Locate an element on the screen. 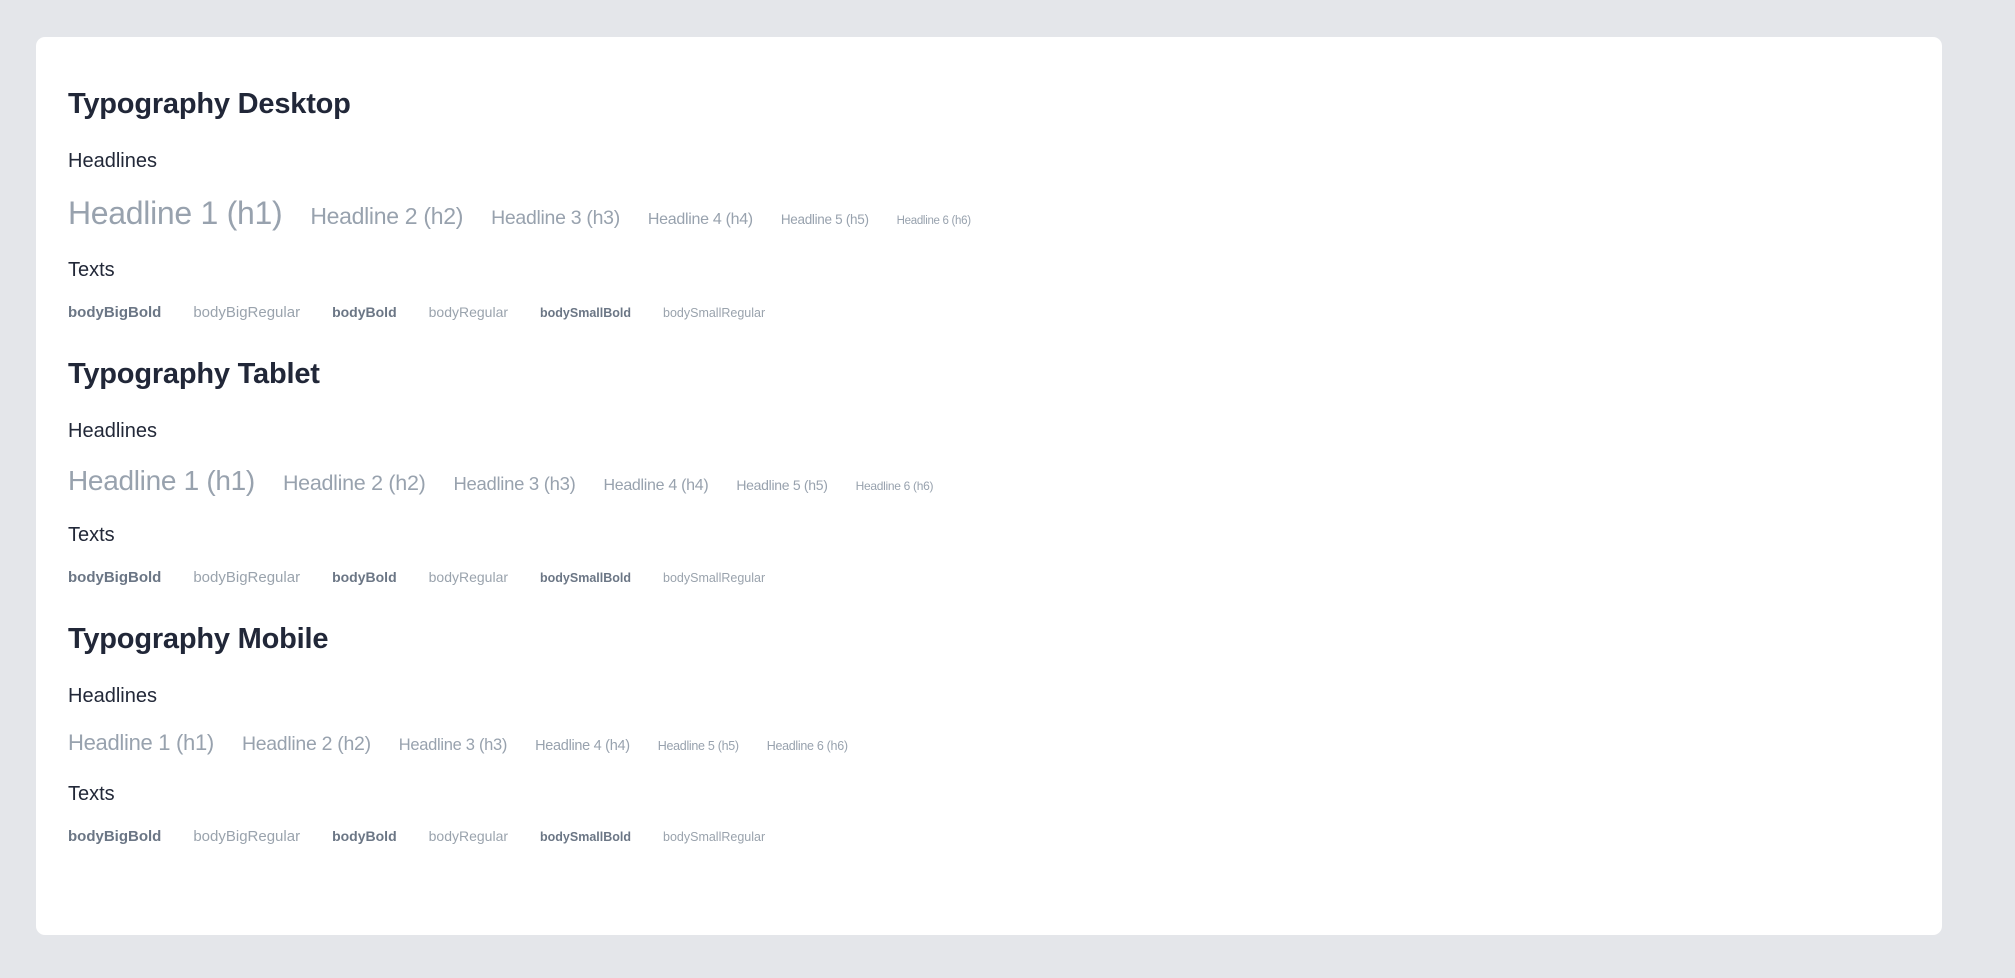 The image size is (2015, 978). subheading-texts-mobile: Texts is located at coordinates (91, 793).